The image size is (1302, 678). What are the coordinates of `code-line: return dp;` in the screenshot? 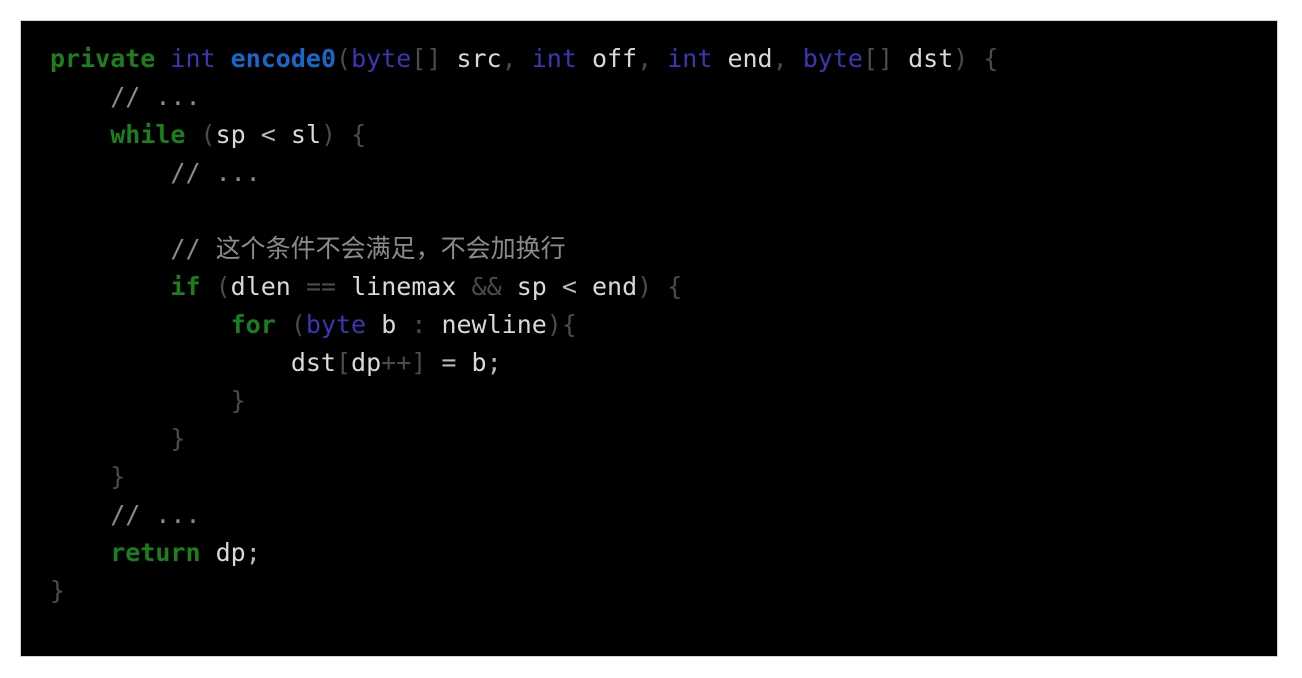 It's located at (649, 553).